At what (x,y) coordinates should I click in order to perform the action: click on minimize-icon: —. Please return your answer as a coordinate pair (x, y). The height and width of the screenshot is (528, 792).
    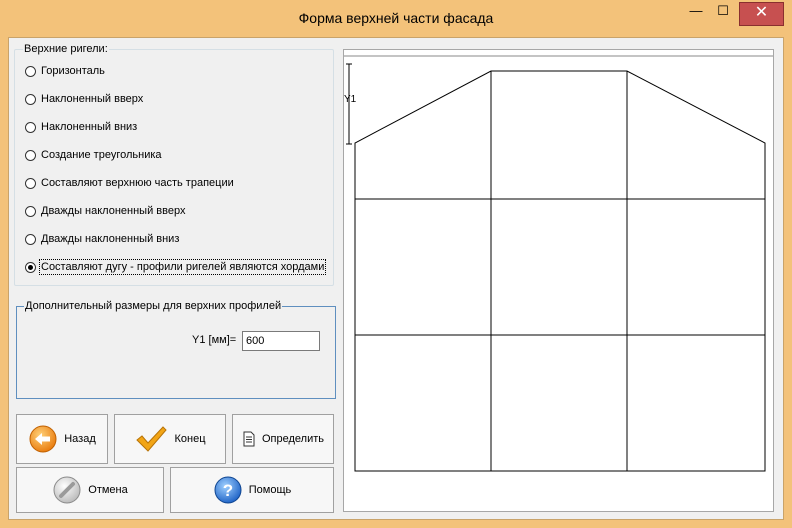
    Looking at the image, I should click on (696, 10).